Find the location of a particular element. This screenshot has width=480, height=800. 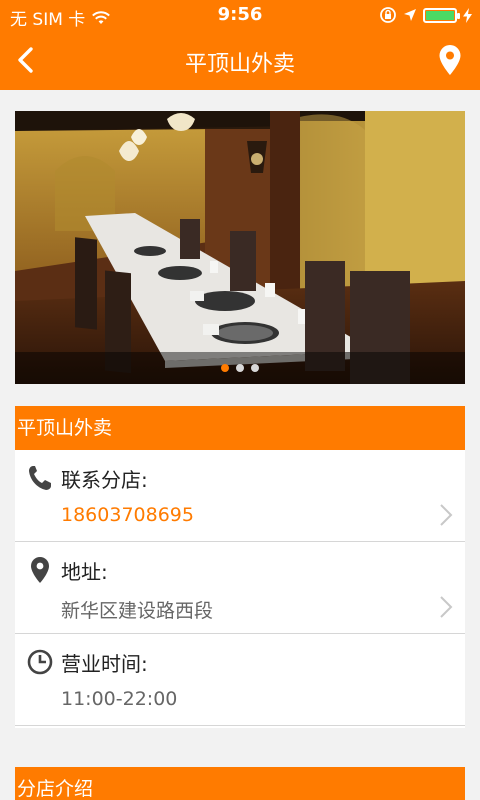

address-label: 地址: is located at coordinates (84, 572).